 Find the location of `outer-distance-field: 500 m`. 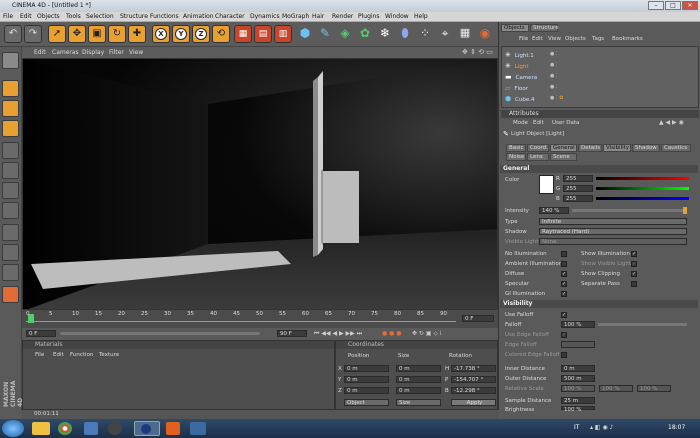

outer-distance-field: 500 m is located at coordinates (578, 378).